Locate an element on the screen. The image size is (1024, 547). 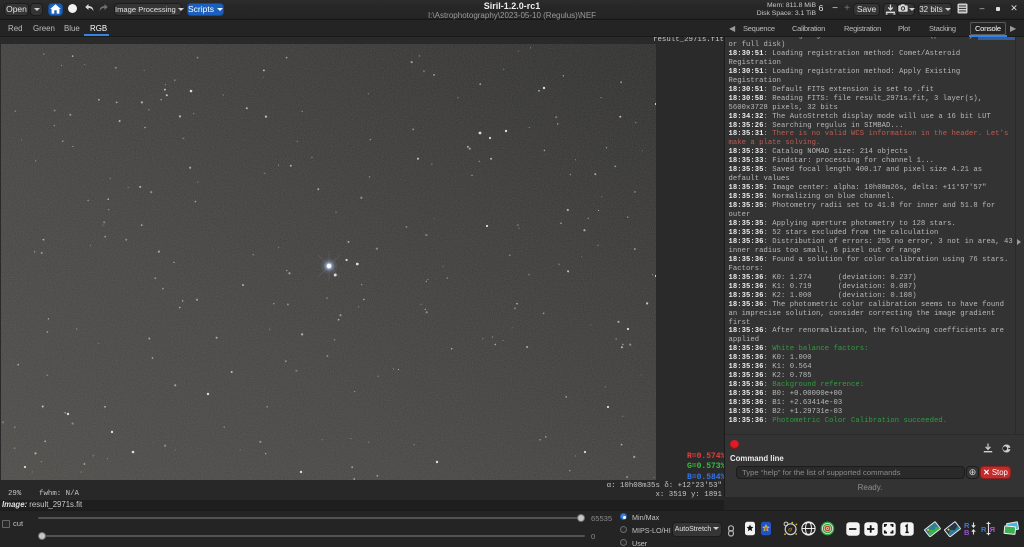
svg-text: σ is located at coordinates (790, 529).